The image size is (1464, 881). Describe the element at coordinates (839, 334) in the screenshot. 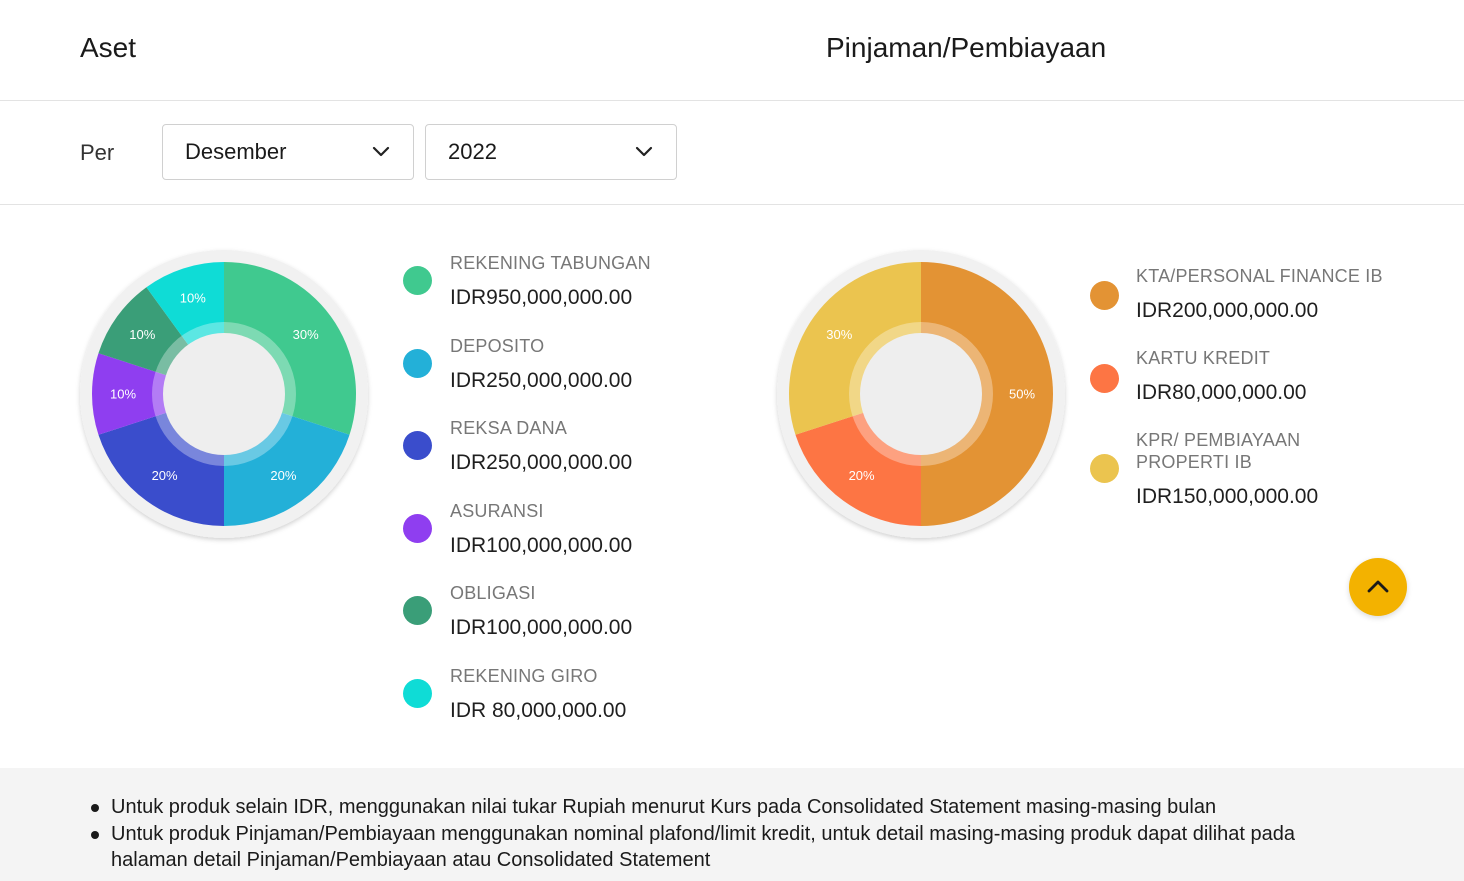

I see `slice-label-kpr-pembiayaan-properti-ib: 30%` at that location.